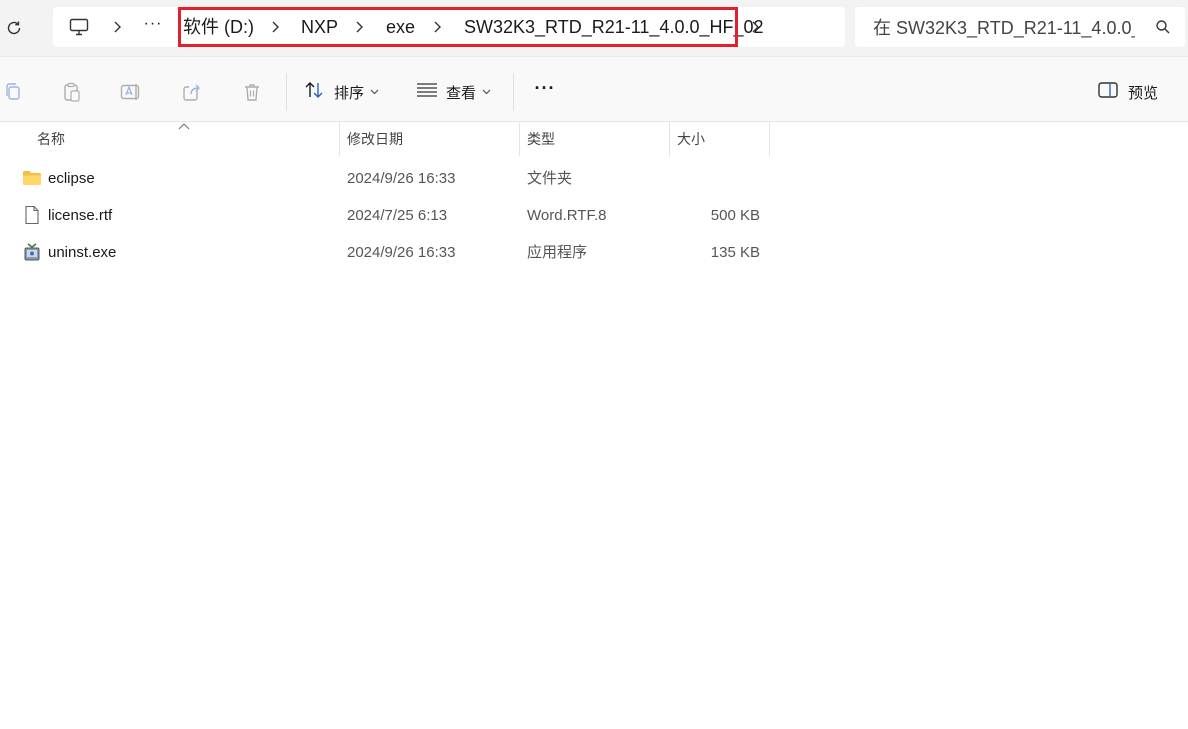 This screenshot has width=1188, height=729. I want to click on file-date: 2024/7/25 6:13, so click(397, 215).